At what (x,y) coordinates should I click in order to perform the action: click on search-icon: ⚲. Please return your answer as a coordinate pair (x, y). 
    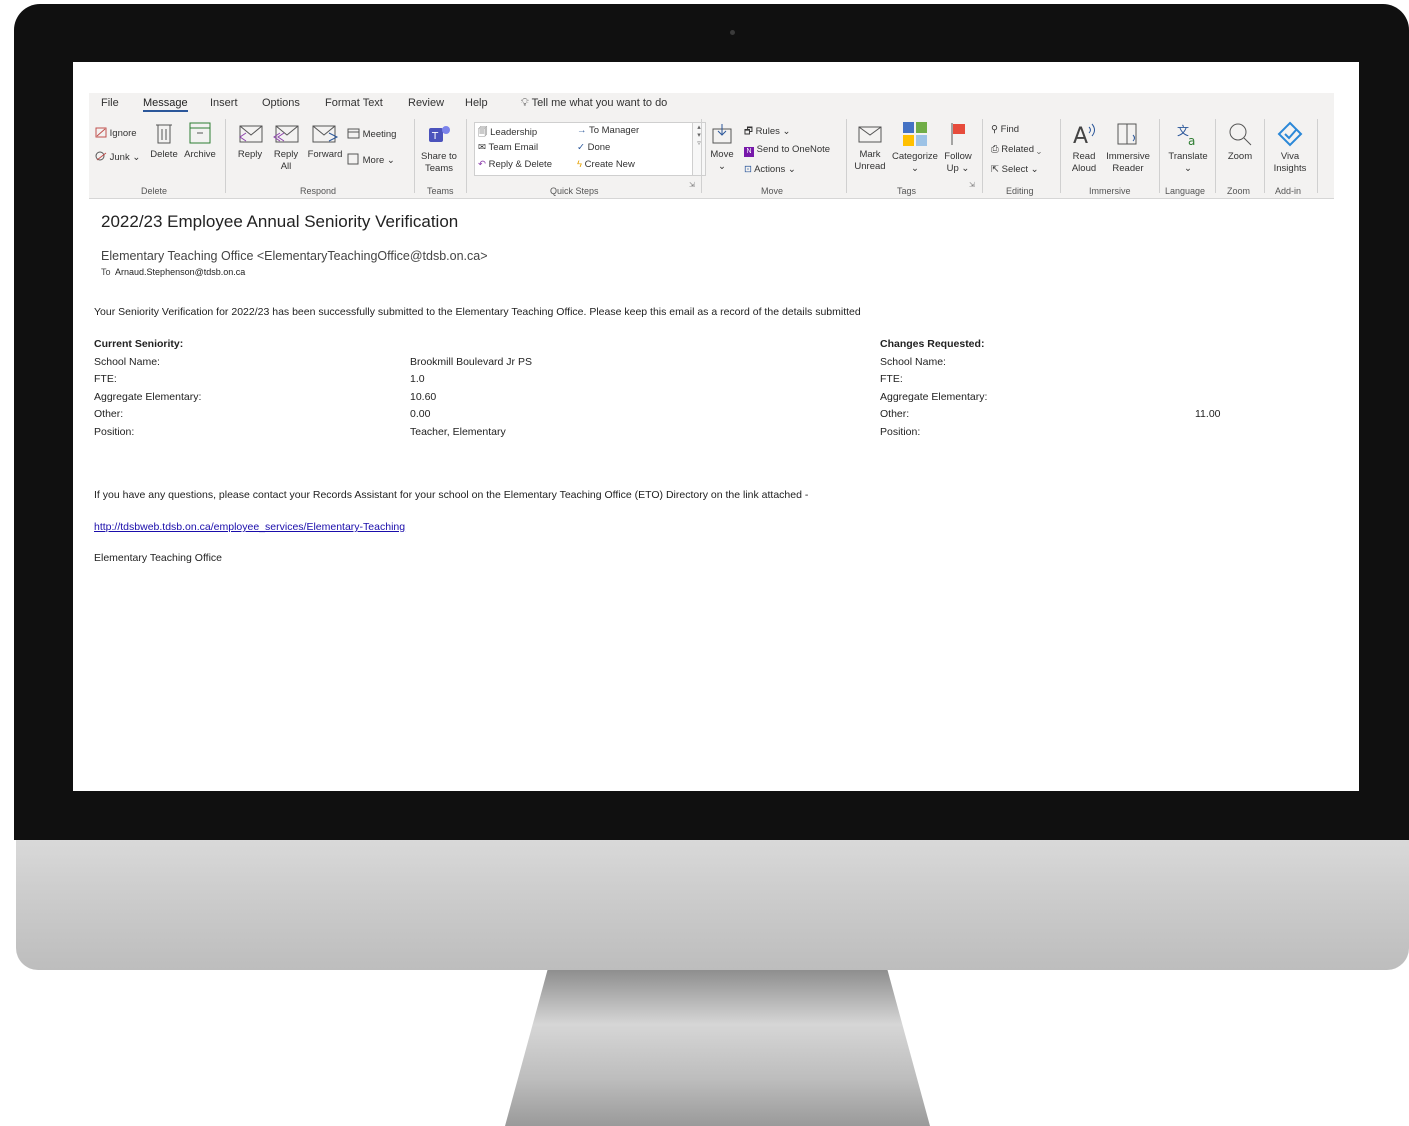
    Looking at the image, I should click on (994, 129).